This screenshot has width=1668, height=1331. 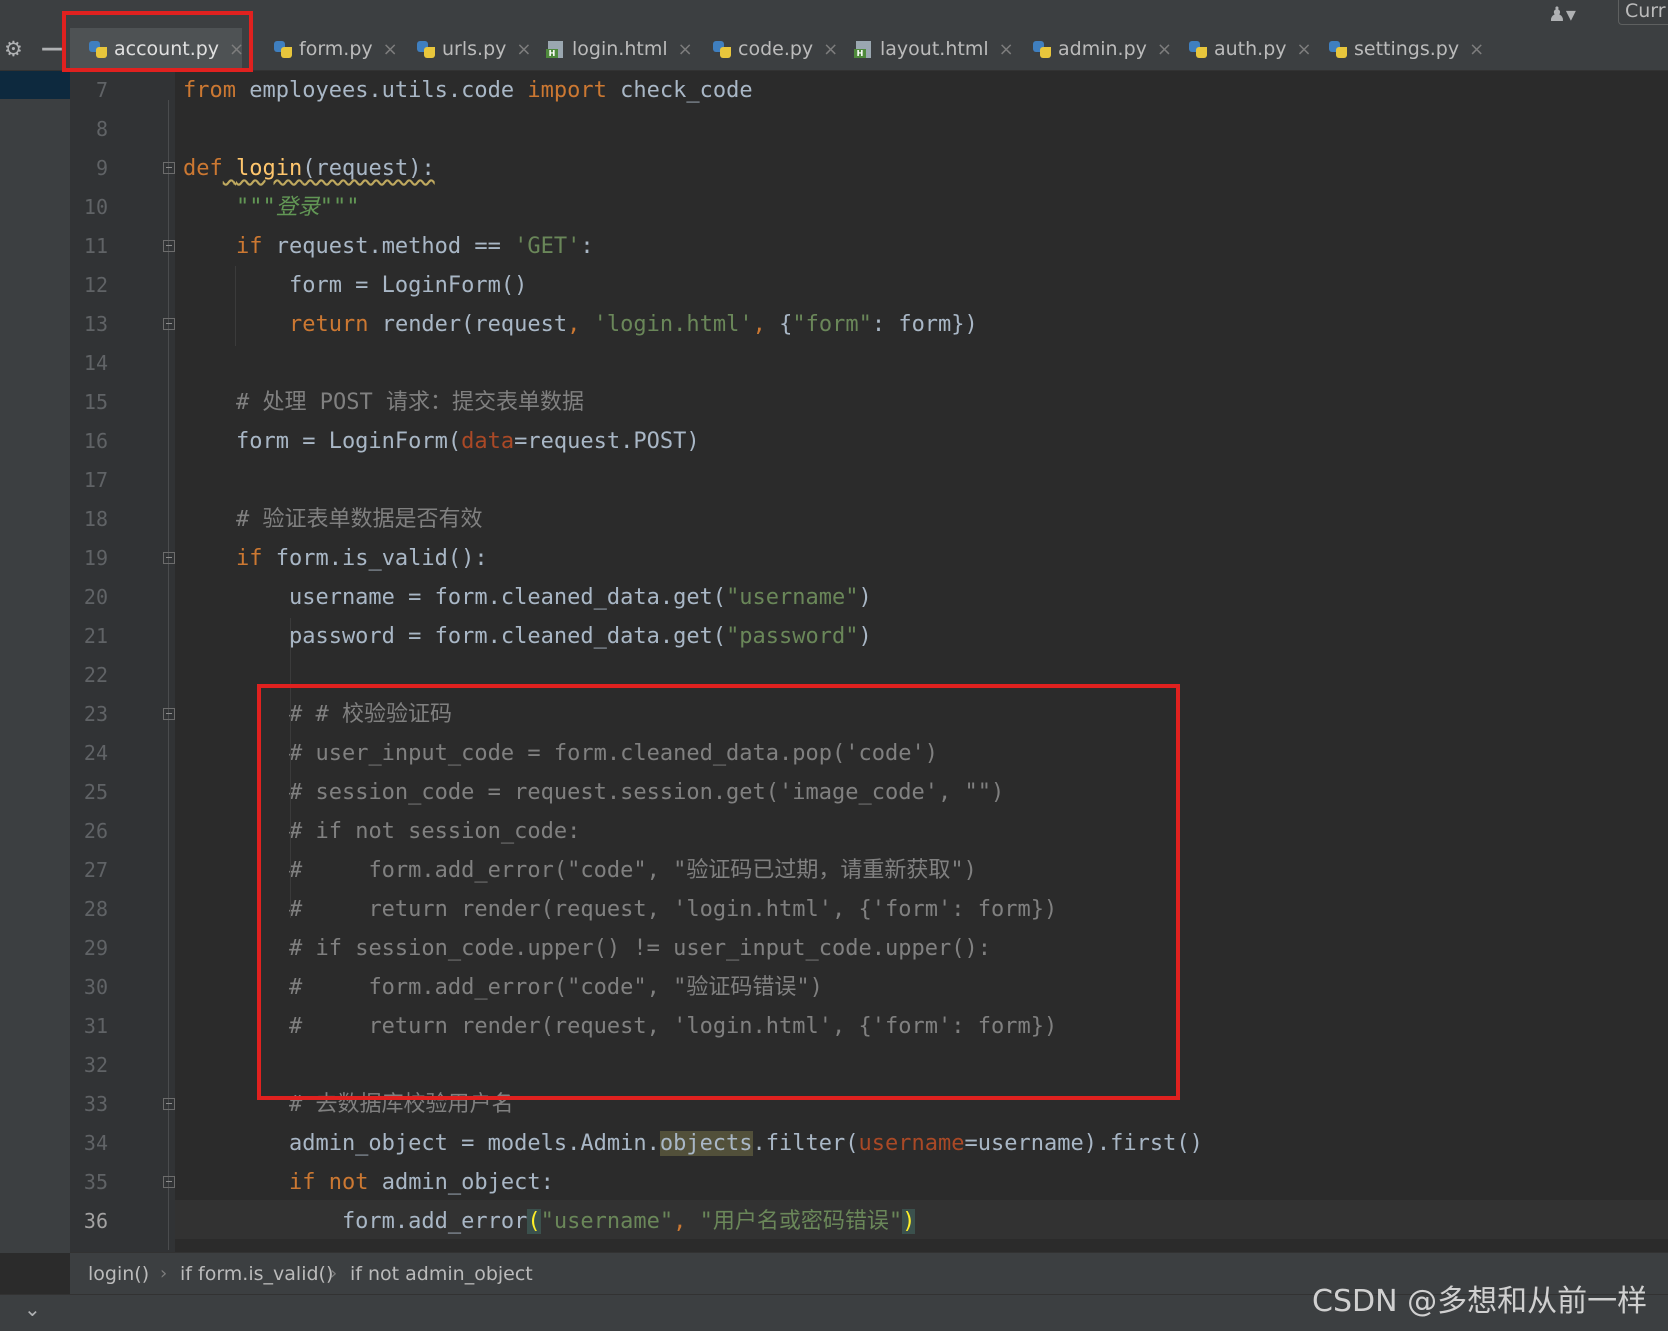 I want to click on tab-auth-py: auth.py ×, so click(x=1241, y=49).